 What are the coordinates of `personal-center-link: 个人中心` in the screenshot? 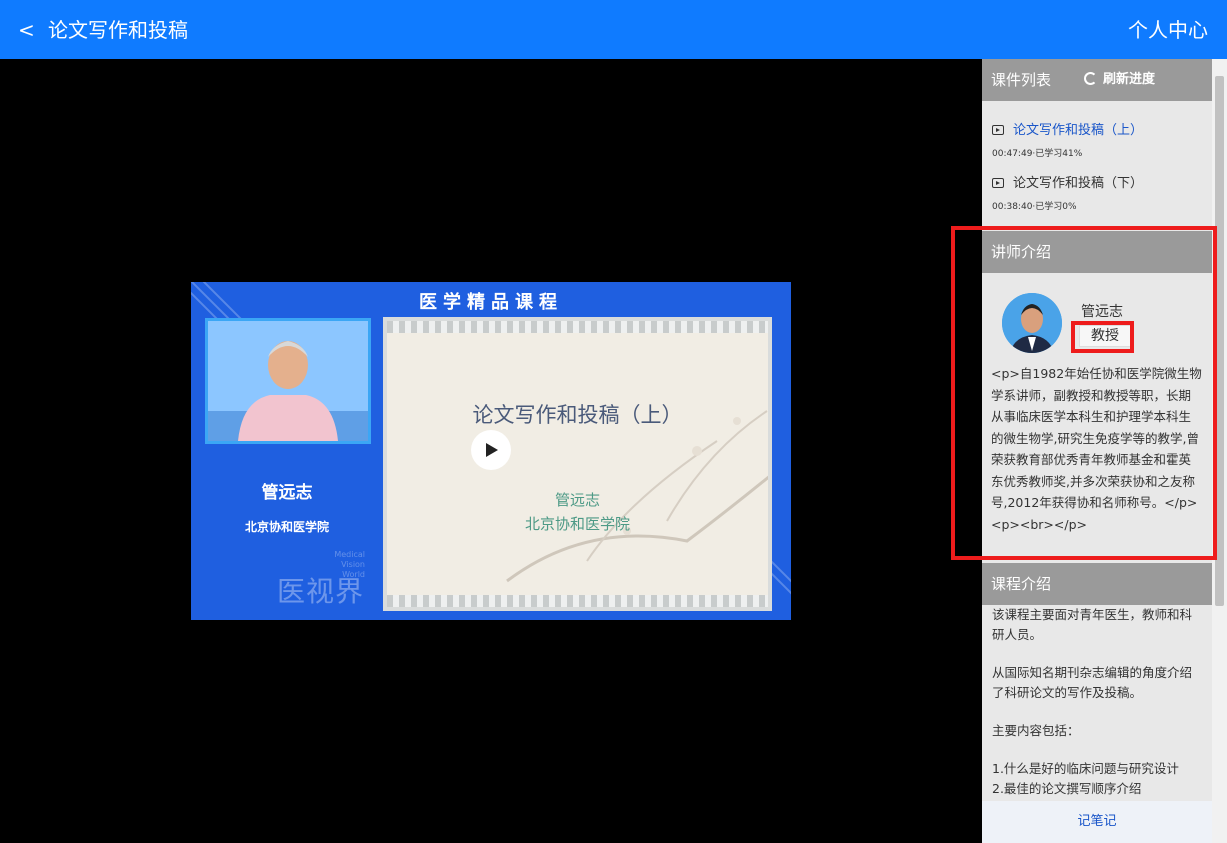 It's located at (1168, 30).